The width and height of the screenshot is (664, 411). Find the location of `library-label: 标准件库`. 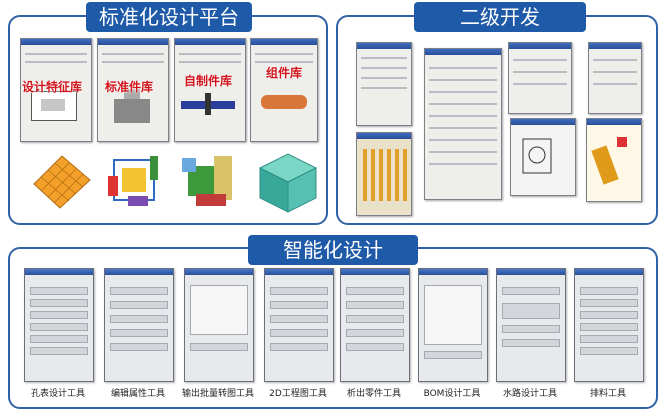

library-label: 标准件库 is located at coordinates (129, 87).